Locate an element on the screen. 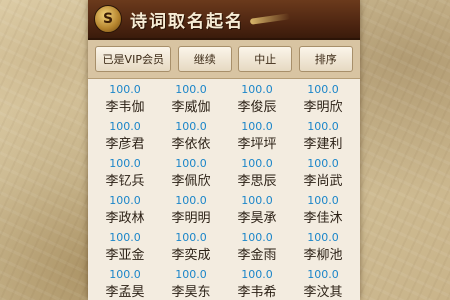 This screenshot has width=450, height=300. name-result-item: 100.0 李汶其 is located at coordinates (323, 283).